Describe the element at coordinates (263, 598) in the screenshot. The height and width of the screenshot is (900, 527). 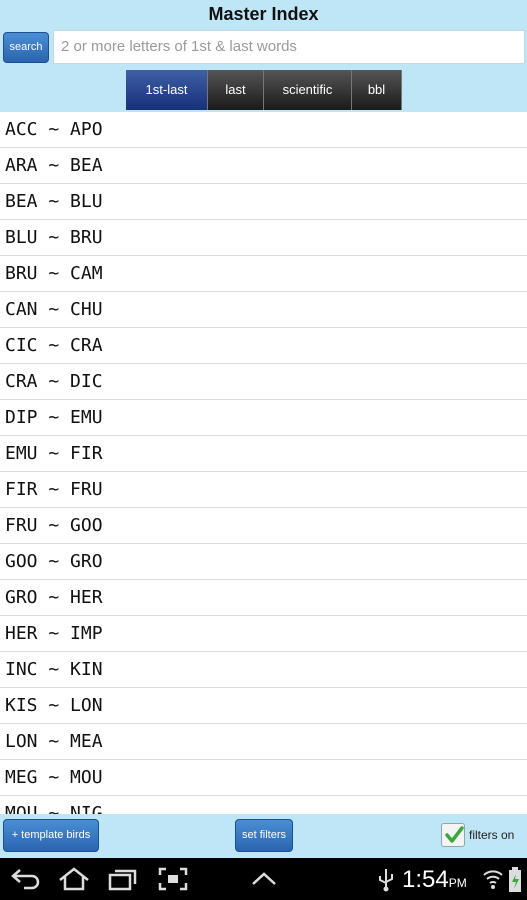
I see `list-item: GRO ~ HER` at that location.